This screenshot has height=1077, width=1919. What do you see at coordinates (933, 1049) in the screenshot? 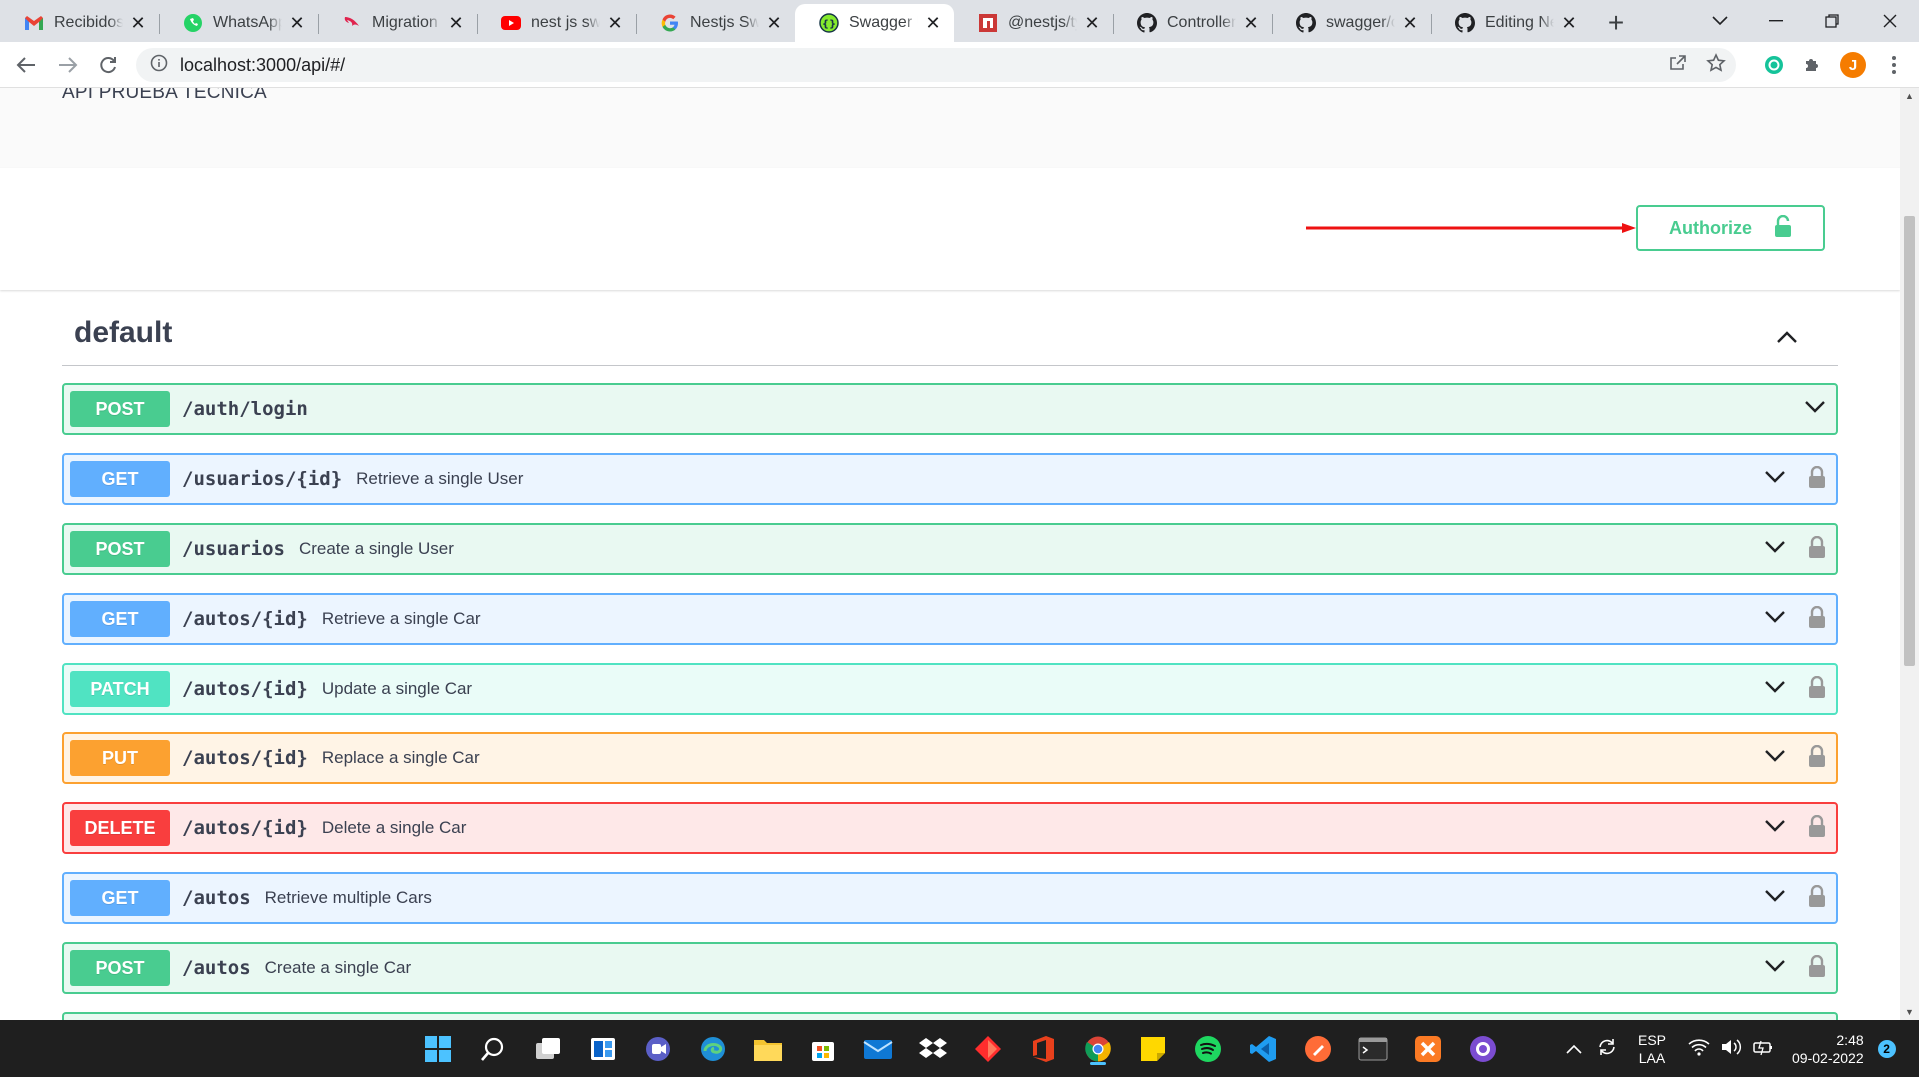
I see `dropbox-icon` at bounding box center [933, 1049].